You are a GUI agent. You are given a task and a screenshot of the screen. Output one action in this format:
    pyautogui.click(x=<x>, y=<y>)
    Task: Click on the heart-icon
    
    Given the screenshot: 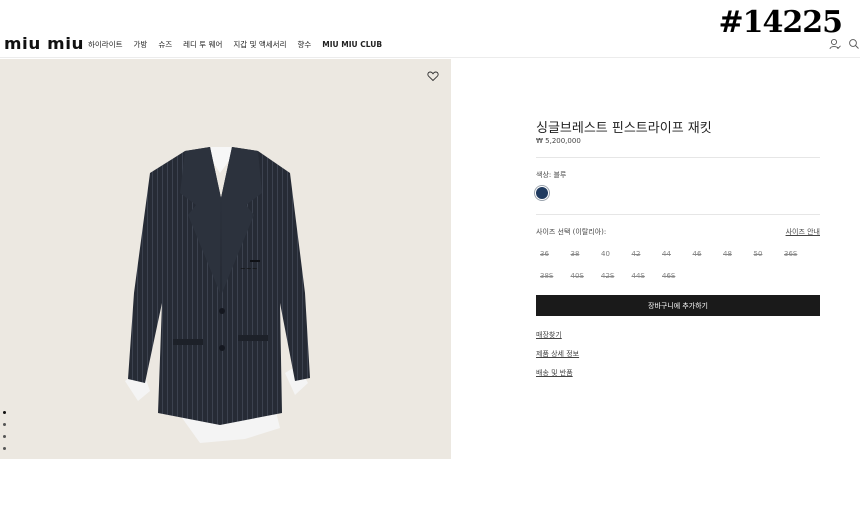 What is the action you would take?
    pyautogui.click(x=433, y=76)
    